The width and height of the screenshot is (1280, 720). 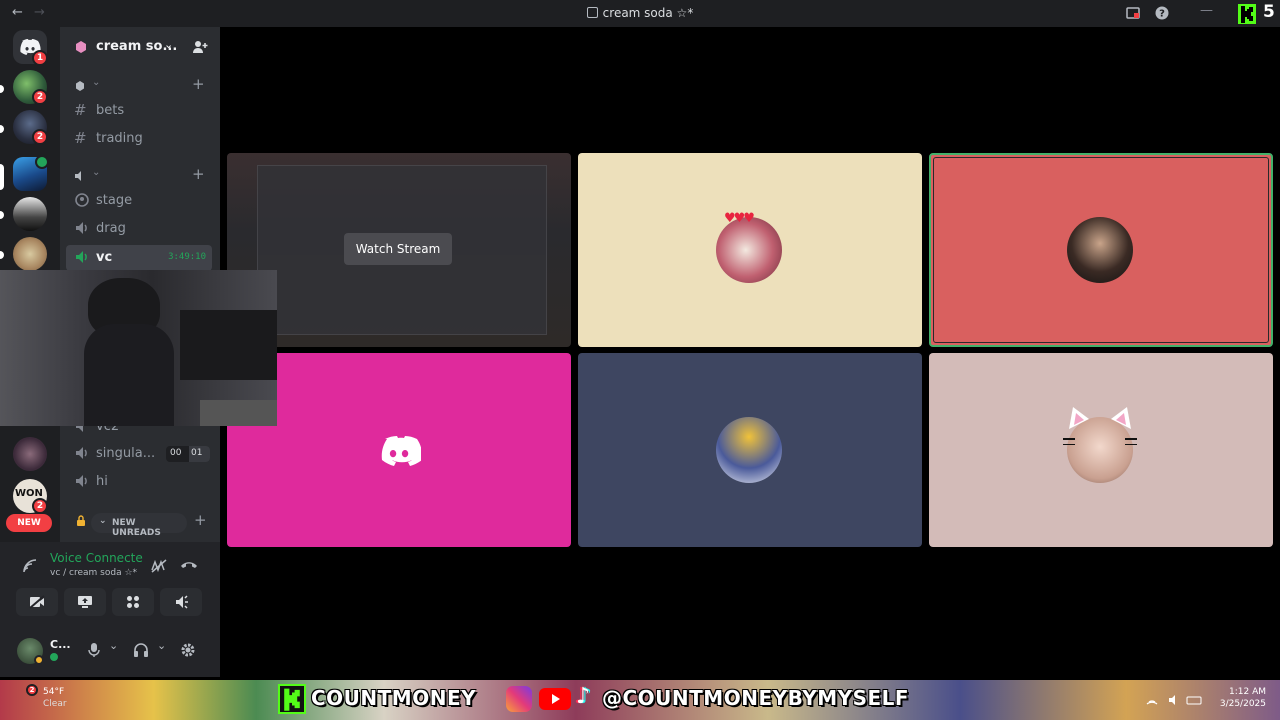 I want to click on new-pill: NEW, so click(x=29, y=523).